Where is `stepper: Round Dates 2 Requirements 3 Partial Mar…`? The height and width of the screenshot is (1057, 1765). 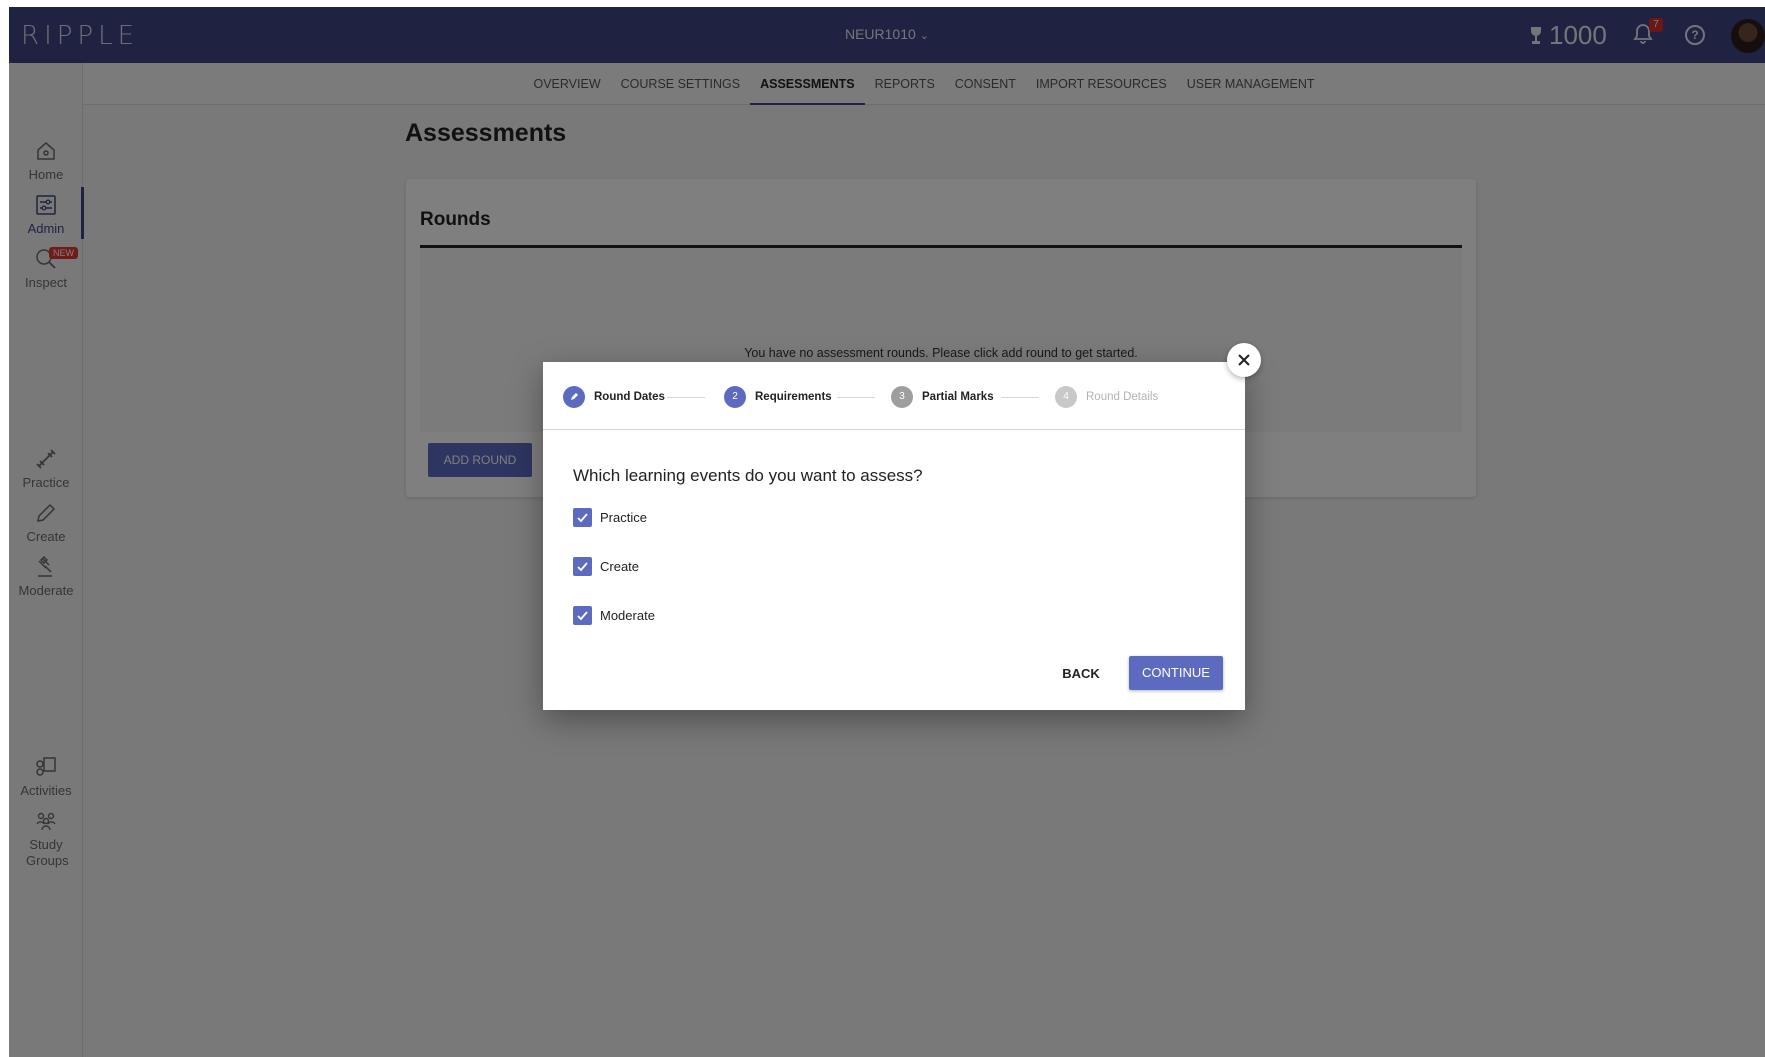
stepper: Round Dates 2 Requirements 3 Partial Mar… is located at coordinates (894, 396).